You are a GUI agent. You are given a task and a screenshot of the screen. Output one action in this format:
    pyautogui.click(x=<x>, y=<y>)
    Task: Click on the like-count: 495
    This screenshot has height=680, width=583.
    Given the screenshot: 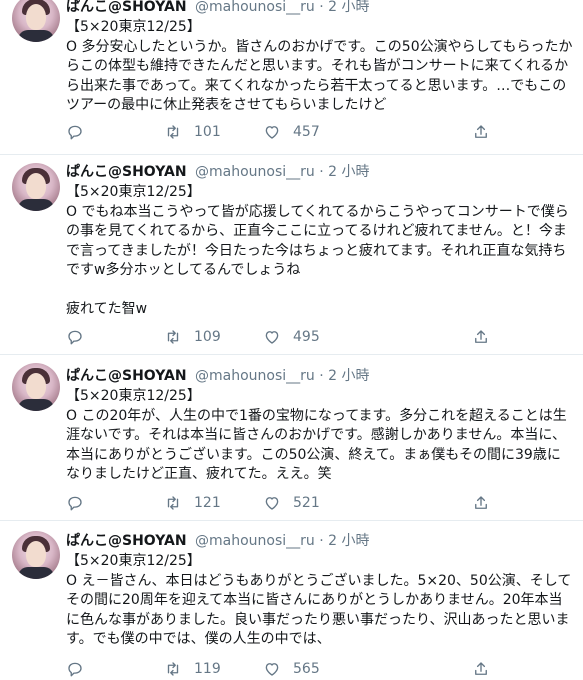 What is the action you would take?
    pyautogui.click(x=306, y=337)
    